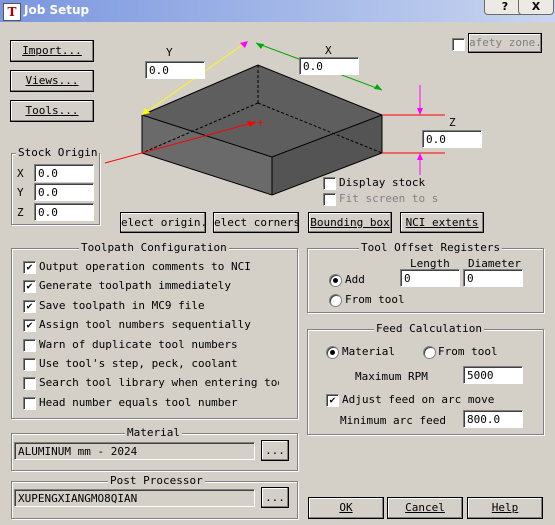 The height and width of the screenshot is (525, 555). Describe the element at coordinates (429, 328) in the screenshot. I see `feed-calc-title: Feed Calculation` at that location.